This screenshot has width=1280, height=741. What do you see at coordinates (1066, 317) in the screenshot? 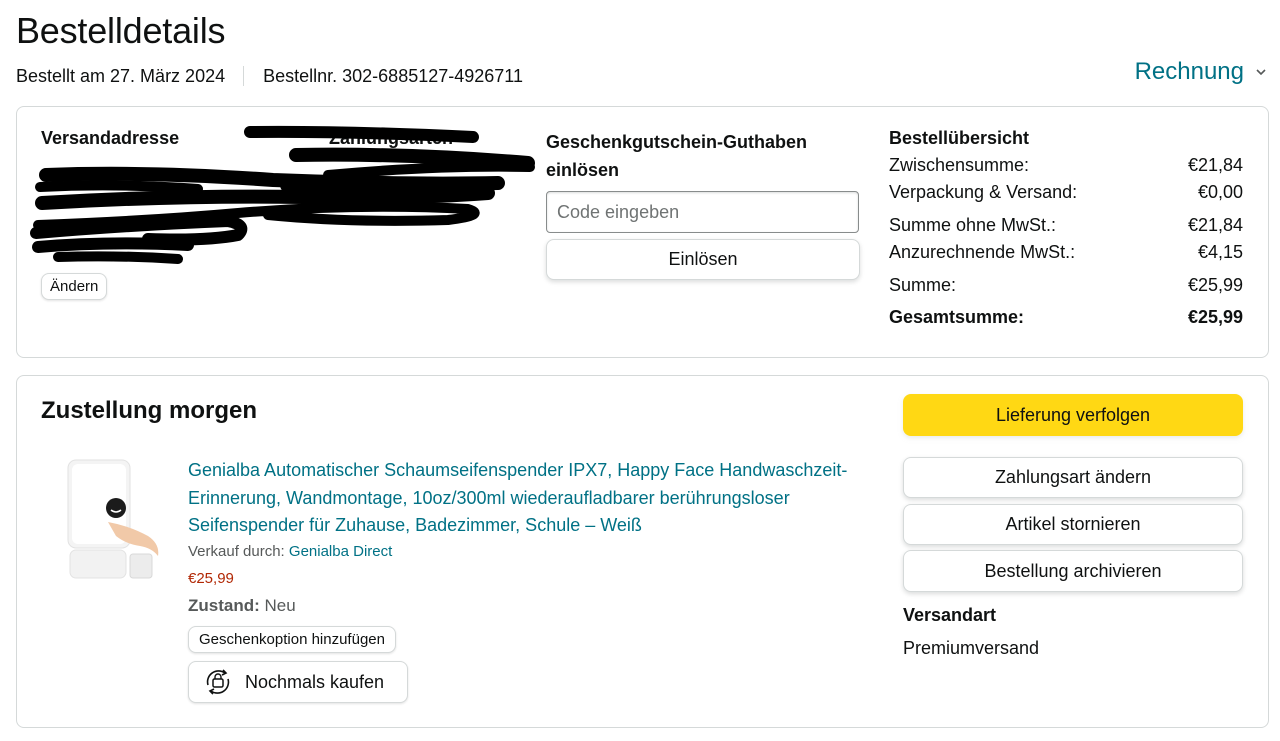
I see `summary-row-grand-total: Gesamtsumme: €25,99` at bounding box center [1066, 317].